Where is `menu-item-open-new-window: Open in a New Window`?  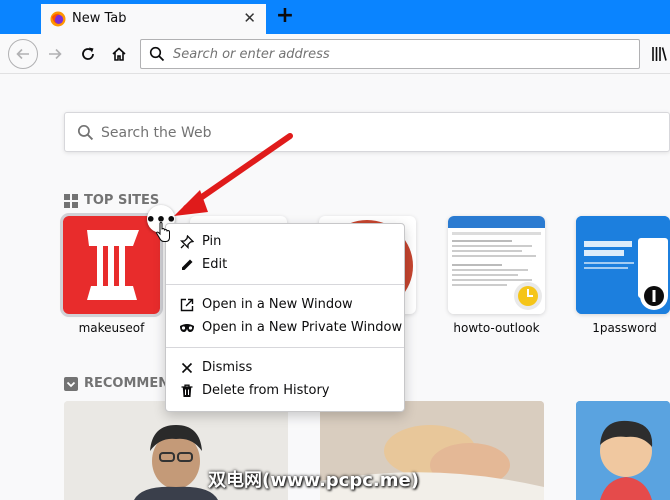
menu-item-open-new-window: Open in a New Window is located at coordinates (285, 304).